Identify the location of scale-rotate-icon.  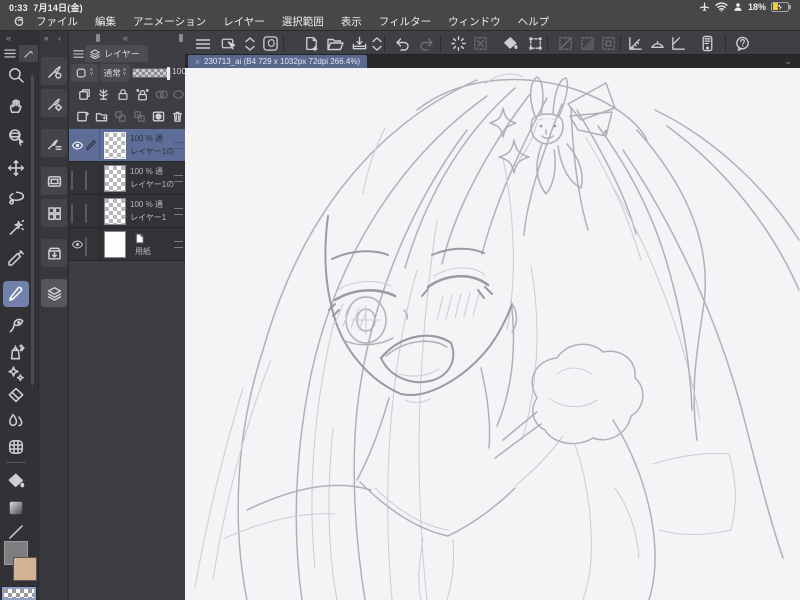
(535, 43).